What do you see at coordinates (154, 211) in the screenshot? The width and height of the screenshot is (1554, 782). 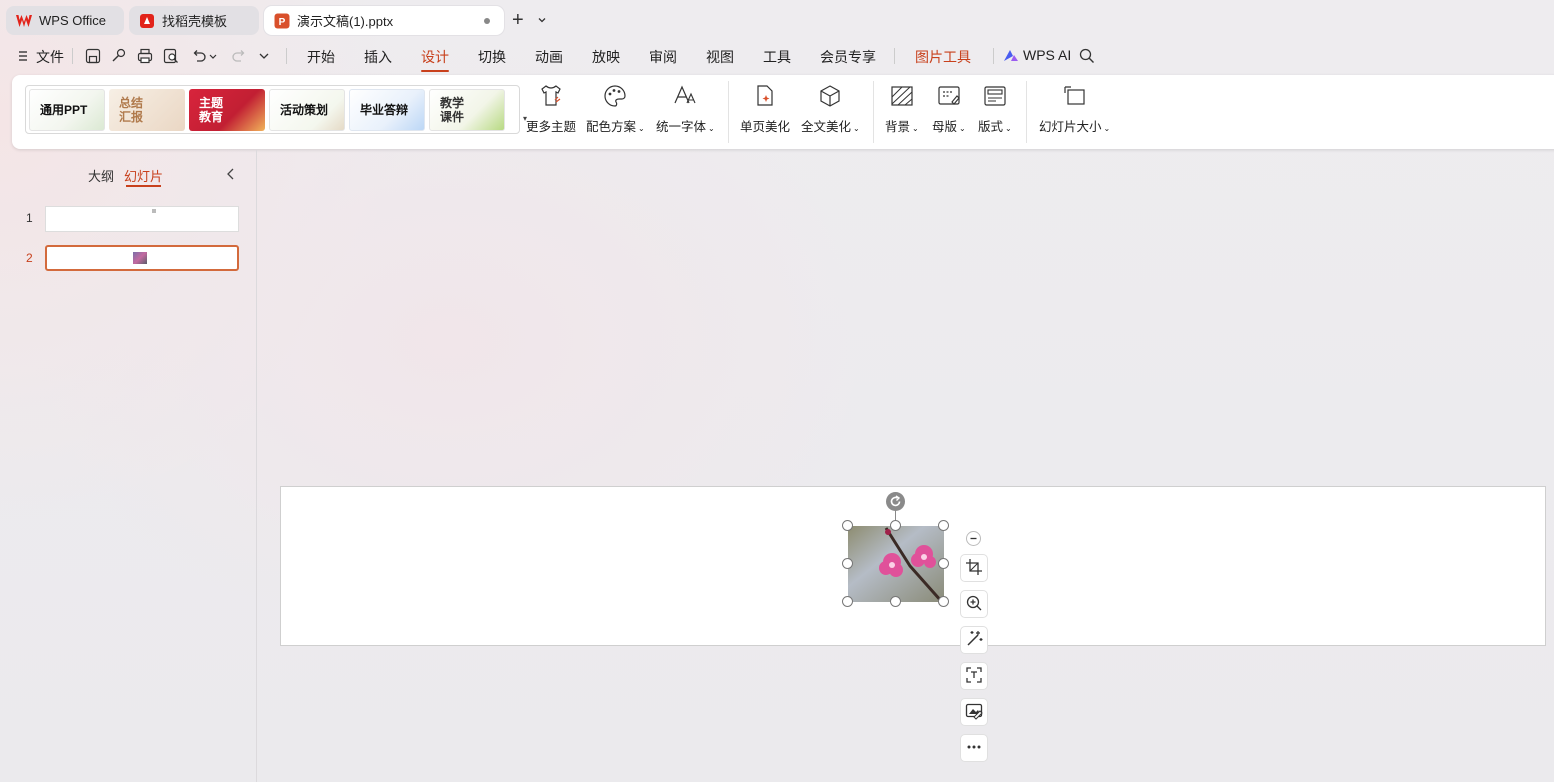 I see `thumbnail-picture` at bounding box center [154, 211].